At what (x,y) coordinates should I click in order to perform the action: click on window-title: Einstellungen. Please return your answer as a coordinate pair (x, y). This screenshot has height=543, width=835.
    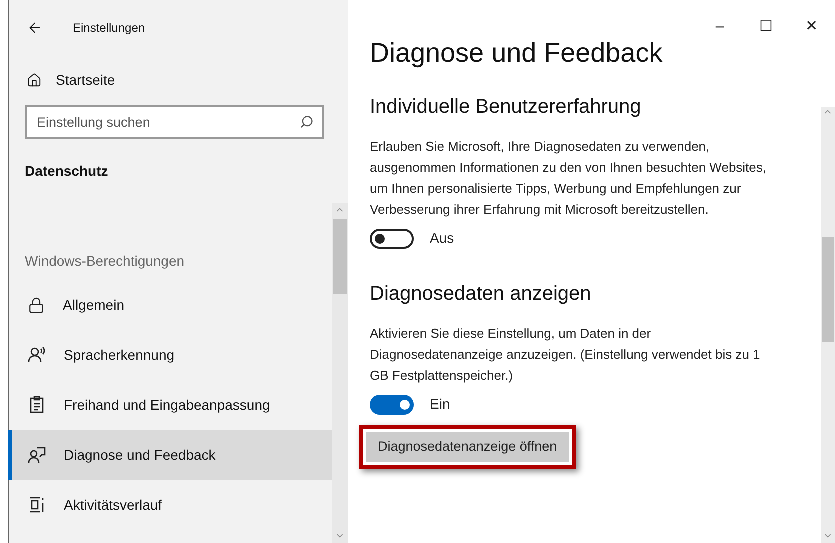
    Looking at the image, I should click on (109, 28).